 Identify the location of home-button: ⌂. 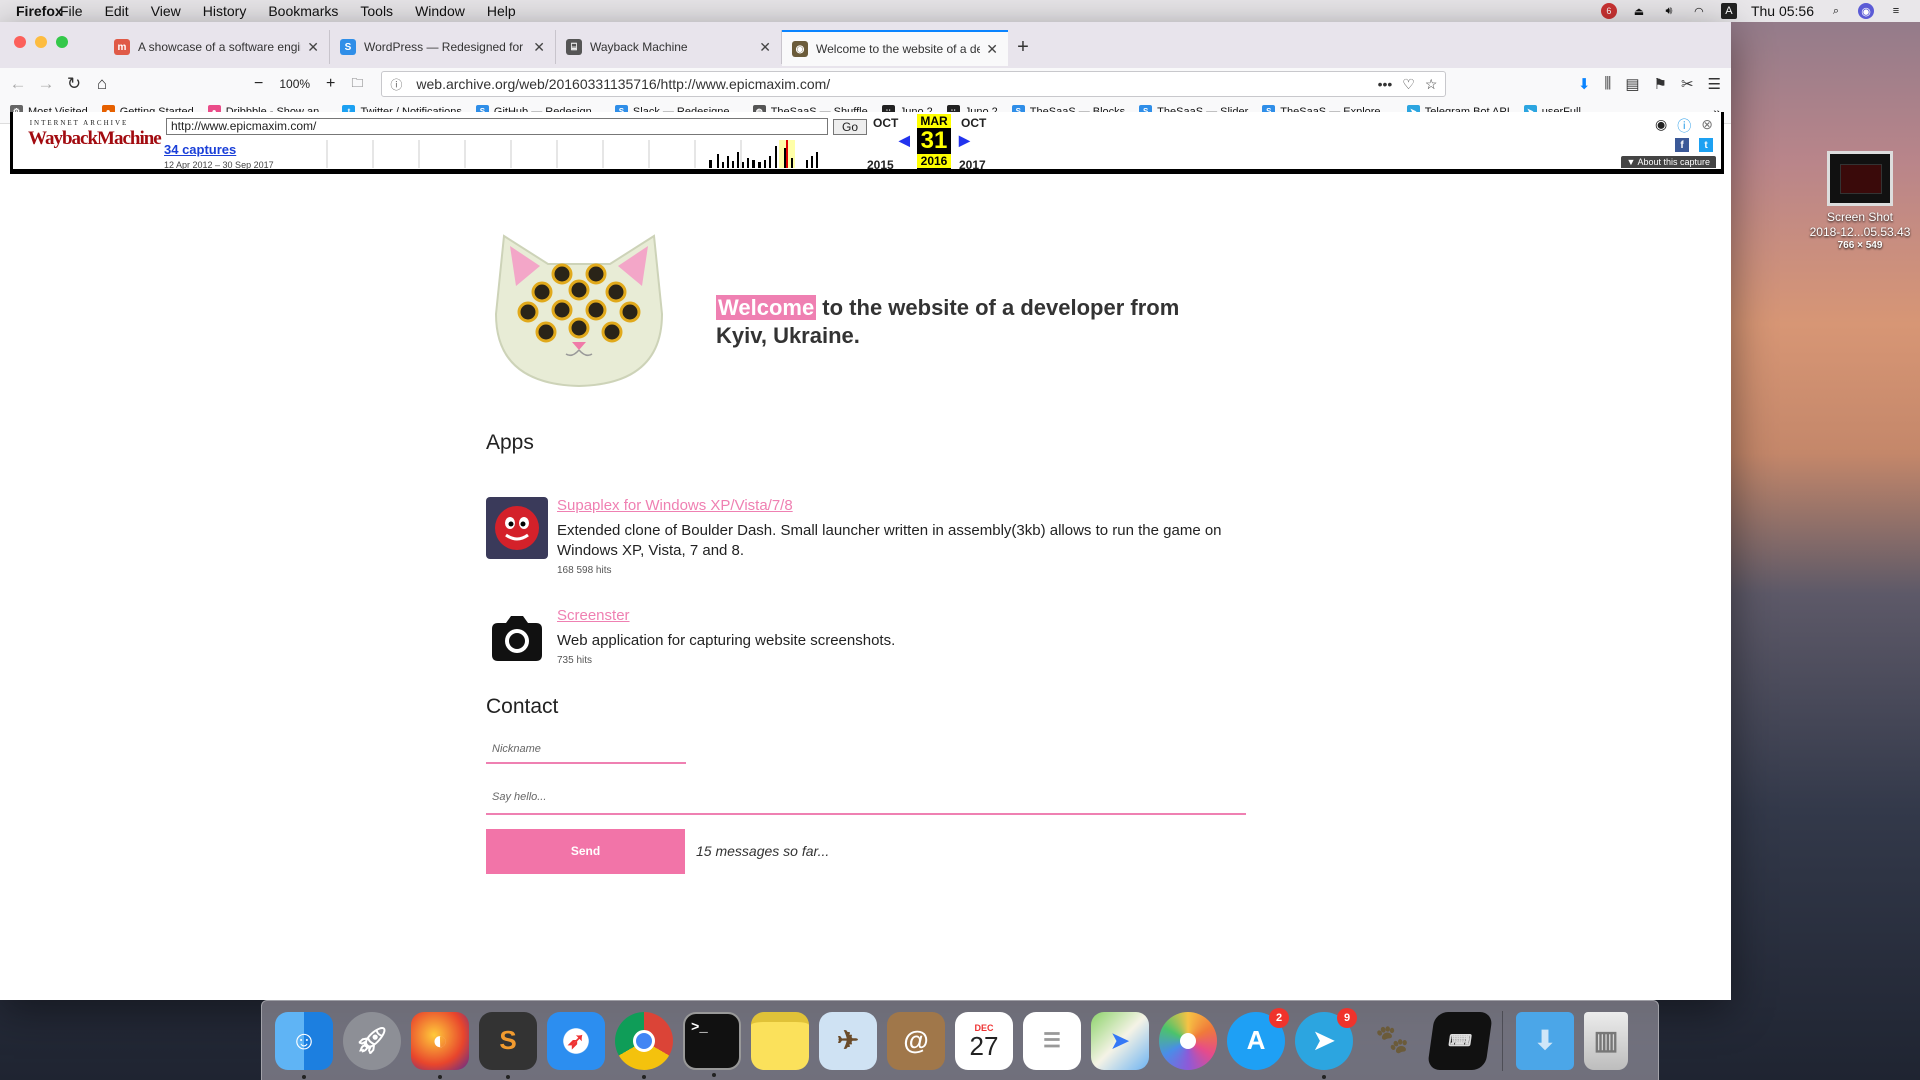
(102, 84).